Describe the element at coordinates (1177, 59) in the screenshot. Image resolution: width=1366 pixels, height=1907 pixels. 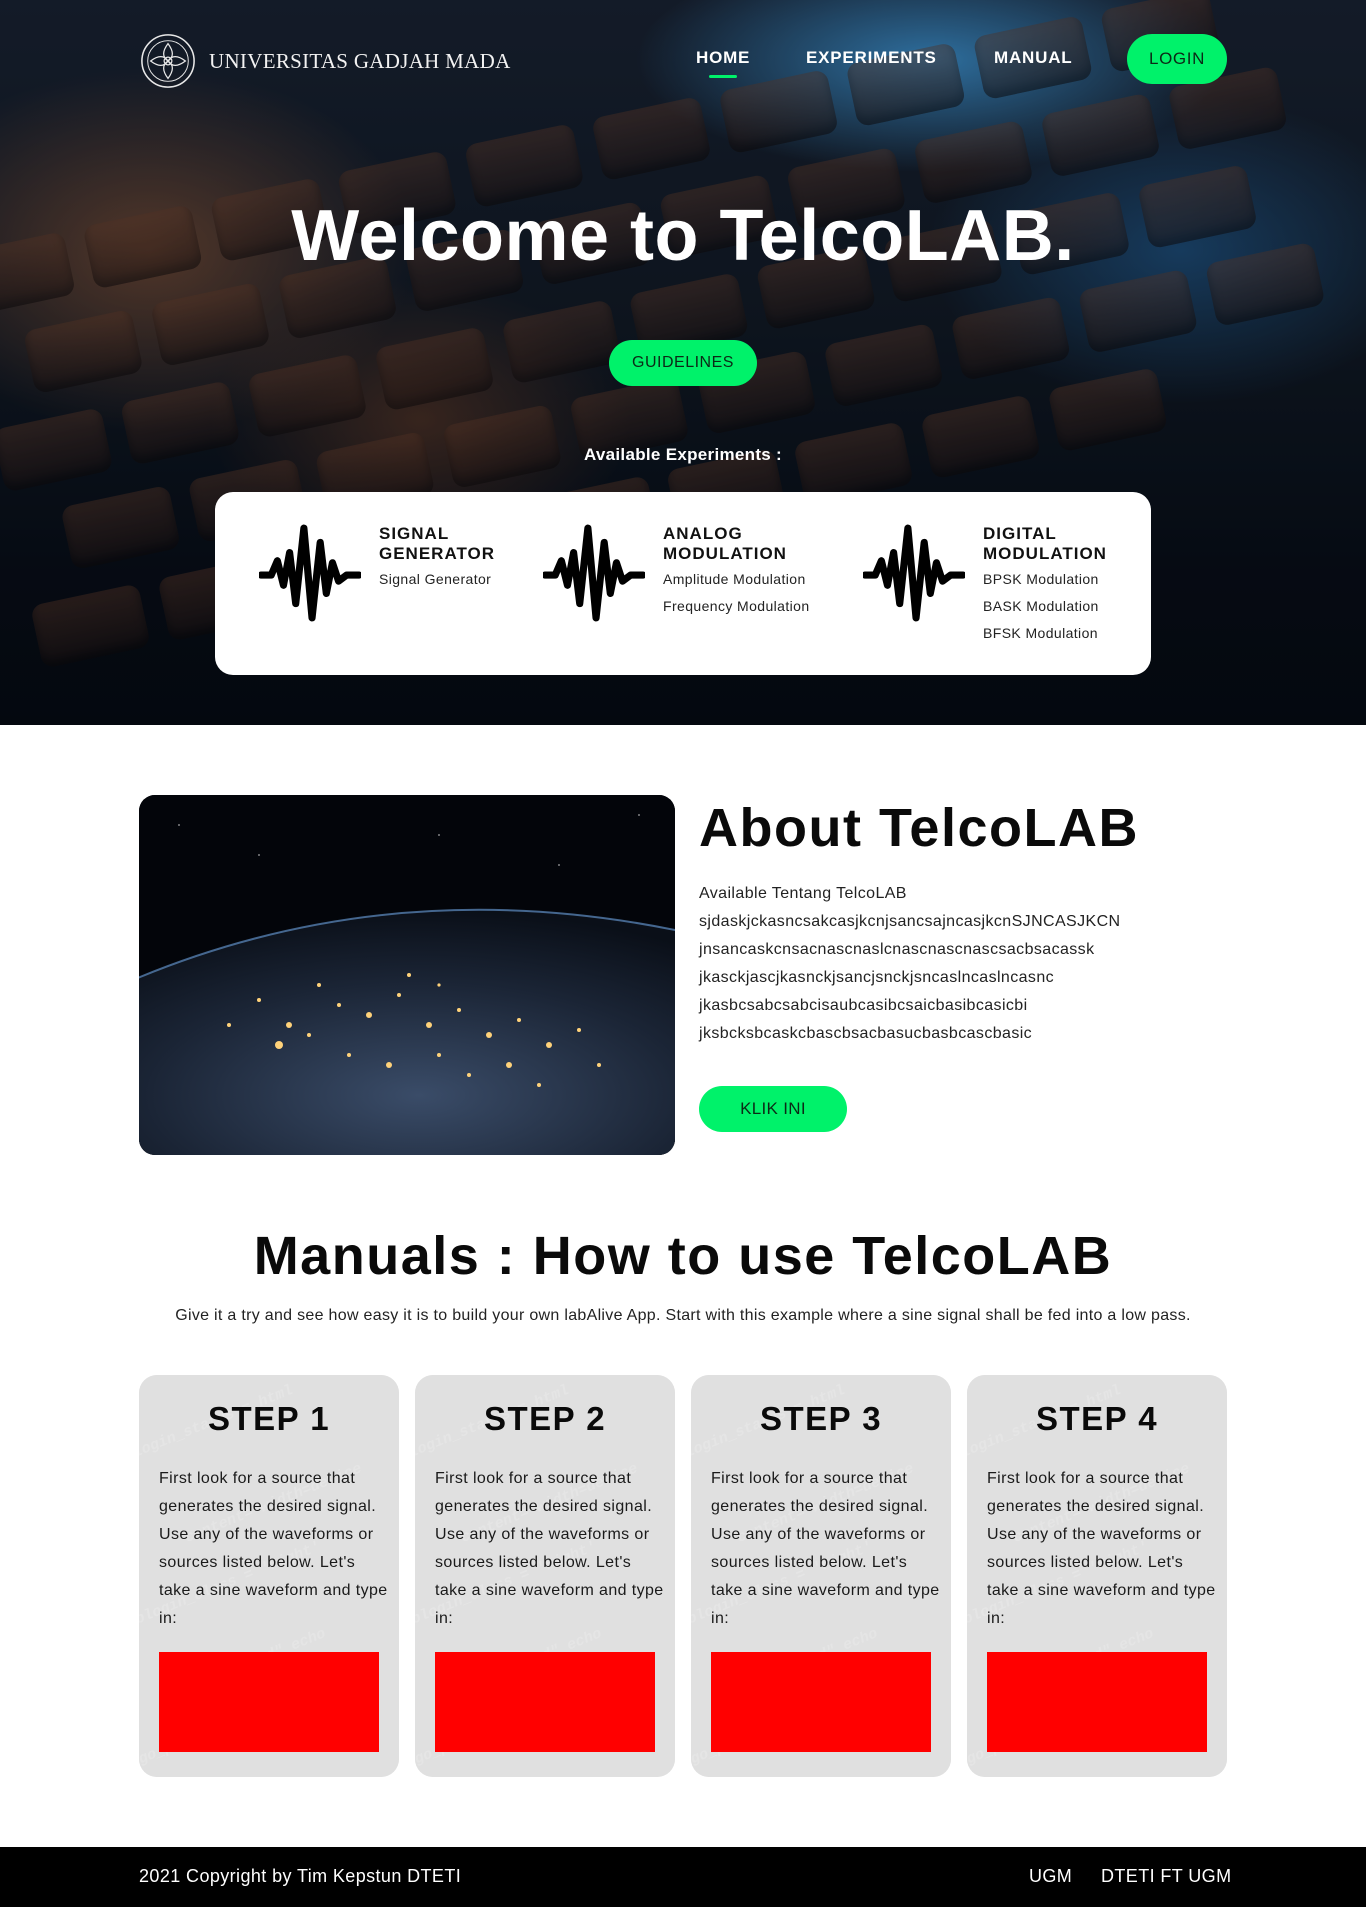
I see `login-button: LOGIN` at that location.